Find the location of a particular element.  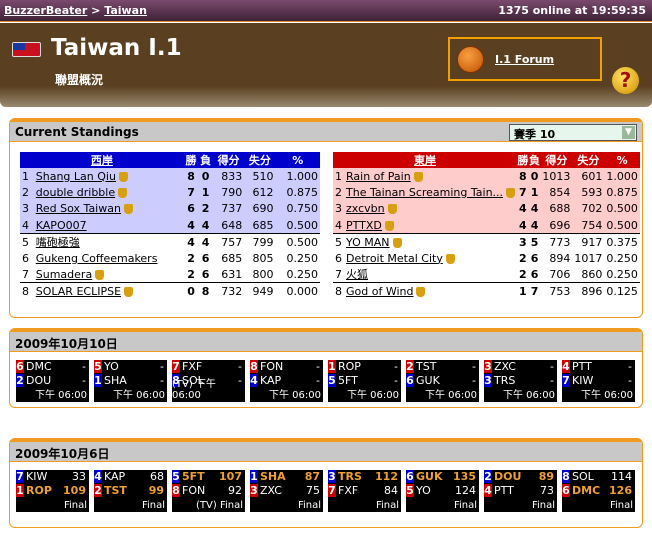

standings-header: Current Standings 賽季 10 ▼ is located at coordinates (326, 132).